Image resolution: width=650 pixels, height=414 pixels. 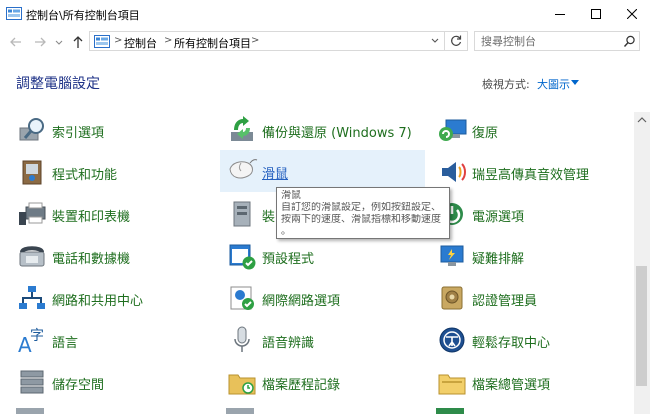 What do you see at coordinates (140, 43) in the screenshot?
I see `breadcrumb-control-panel: 控制台` at bounding box center [140, 43].